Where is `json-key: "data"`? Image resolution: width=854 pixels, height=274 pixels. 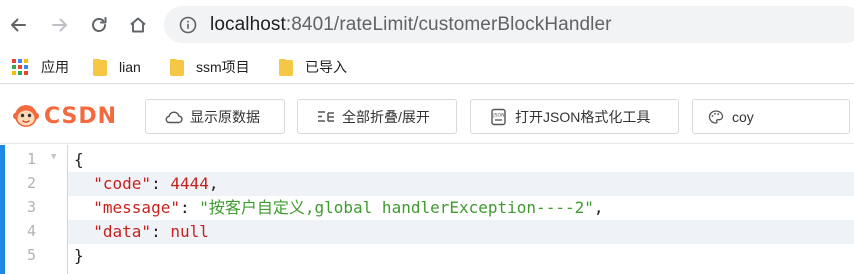 json-key: "data" is located at coordinates (122, 231).